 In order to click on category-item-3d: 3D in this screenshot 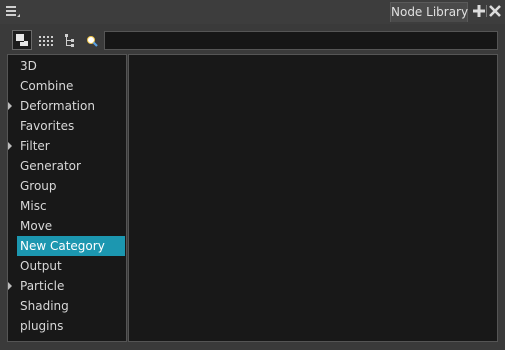, I will do `click(71, 66)`.